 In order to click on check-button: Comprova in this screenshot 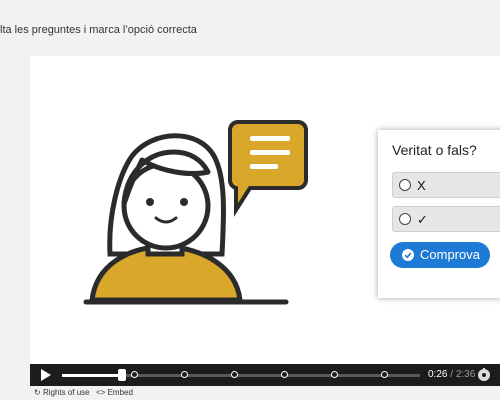, I will do `click(440, 255)`.